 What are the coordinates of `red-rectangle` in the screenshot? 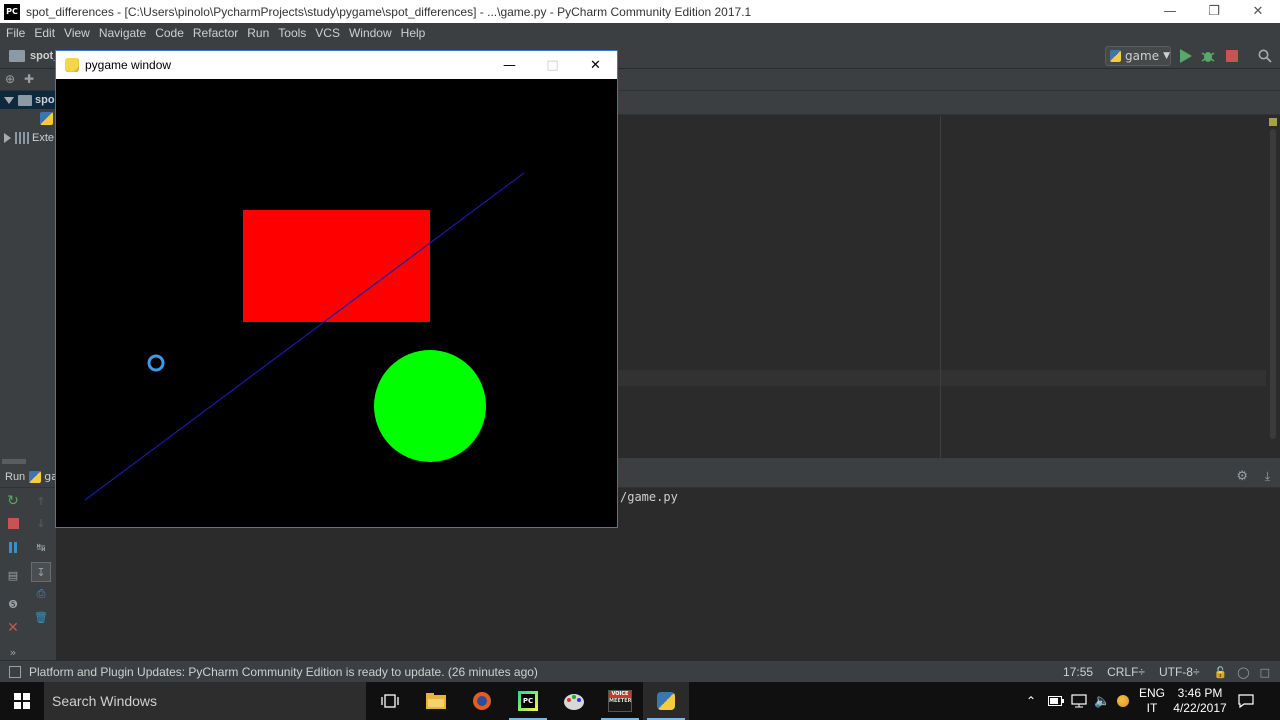 It's located at (336, 266).